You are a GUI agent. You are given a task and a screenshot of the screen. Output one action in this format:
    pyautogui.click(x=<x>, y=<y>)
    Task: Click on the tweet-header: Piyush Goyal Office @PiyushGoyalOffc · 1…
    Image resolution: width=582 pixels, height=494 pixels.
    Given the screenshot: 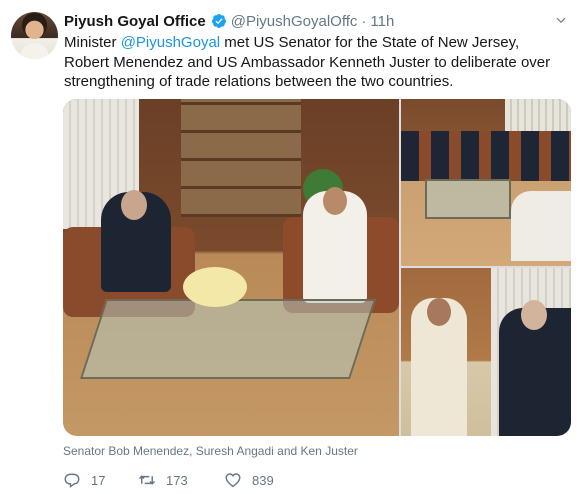 What is the action you would take?
    pyautogui.click(x=229, y=21)
    